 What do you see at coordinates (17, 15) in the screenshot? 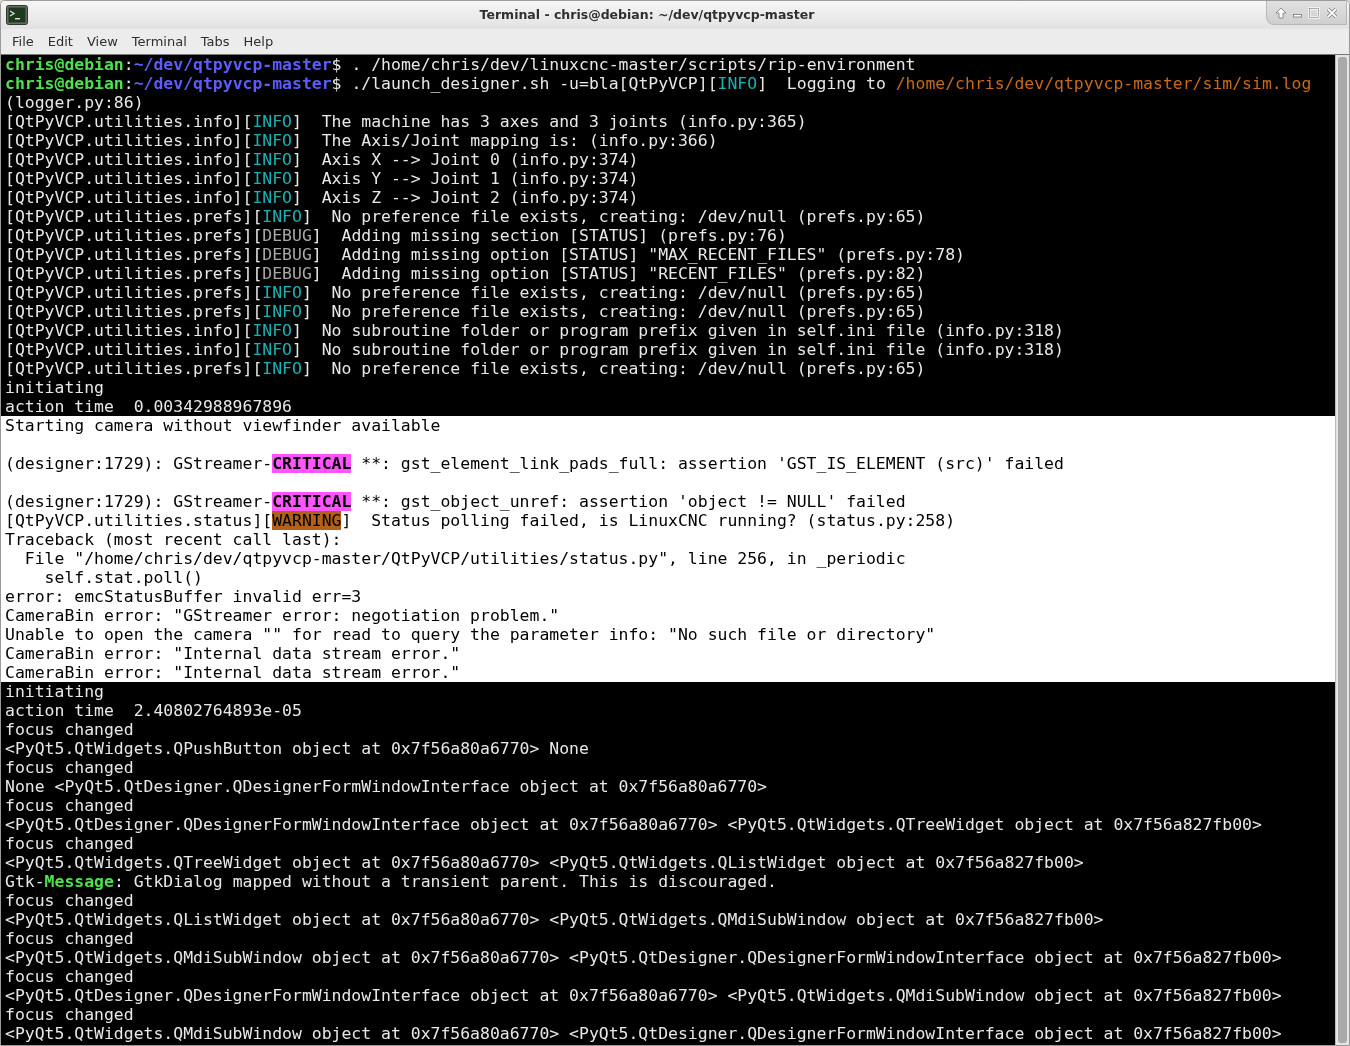
I see `terminal-icon` at bounding box center [17, 15].